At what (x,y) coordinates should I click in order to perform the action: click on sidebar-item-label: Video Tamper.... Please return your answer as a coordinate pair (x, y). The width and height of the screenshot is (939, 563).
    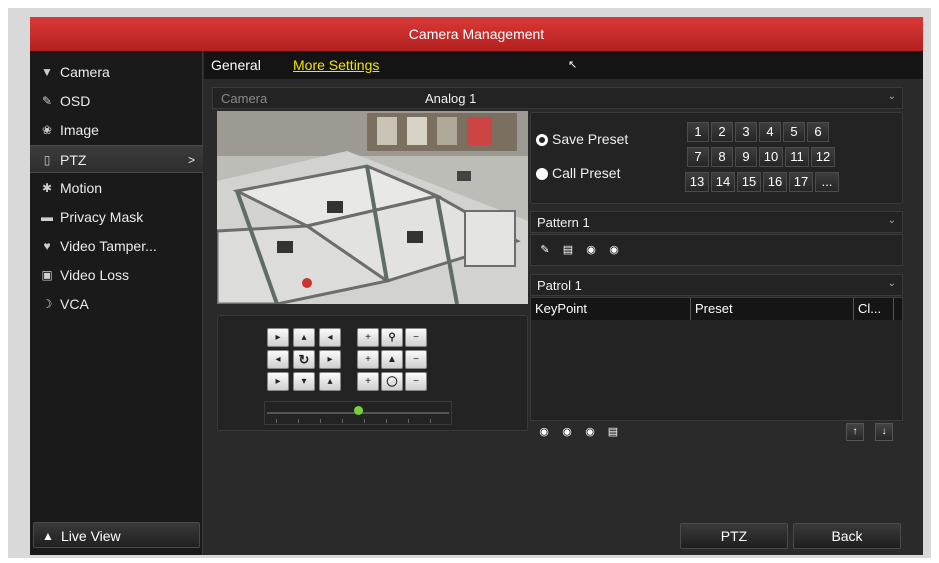
    Looking at the image, I should click on (108, 246).